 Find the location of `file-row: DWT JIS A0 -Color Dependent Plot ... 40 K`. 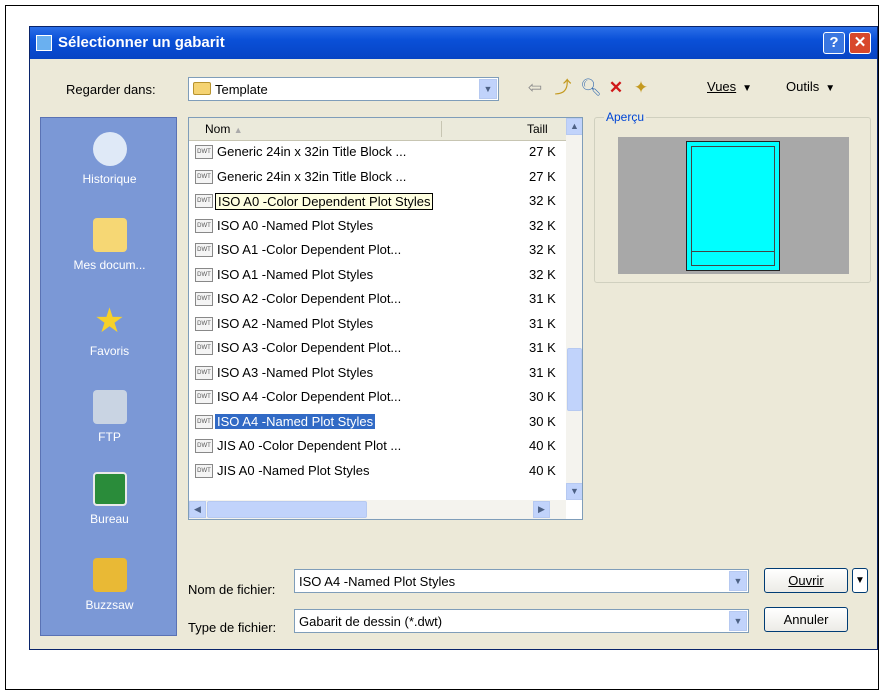

file-row: DWT JIS A0 -Color Dependent Plot ... 40 K is located at coordinates (379, 446).